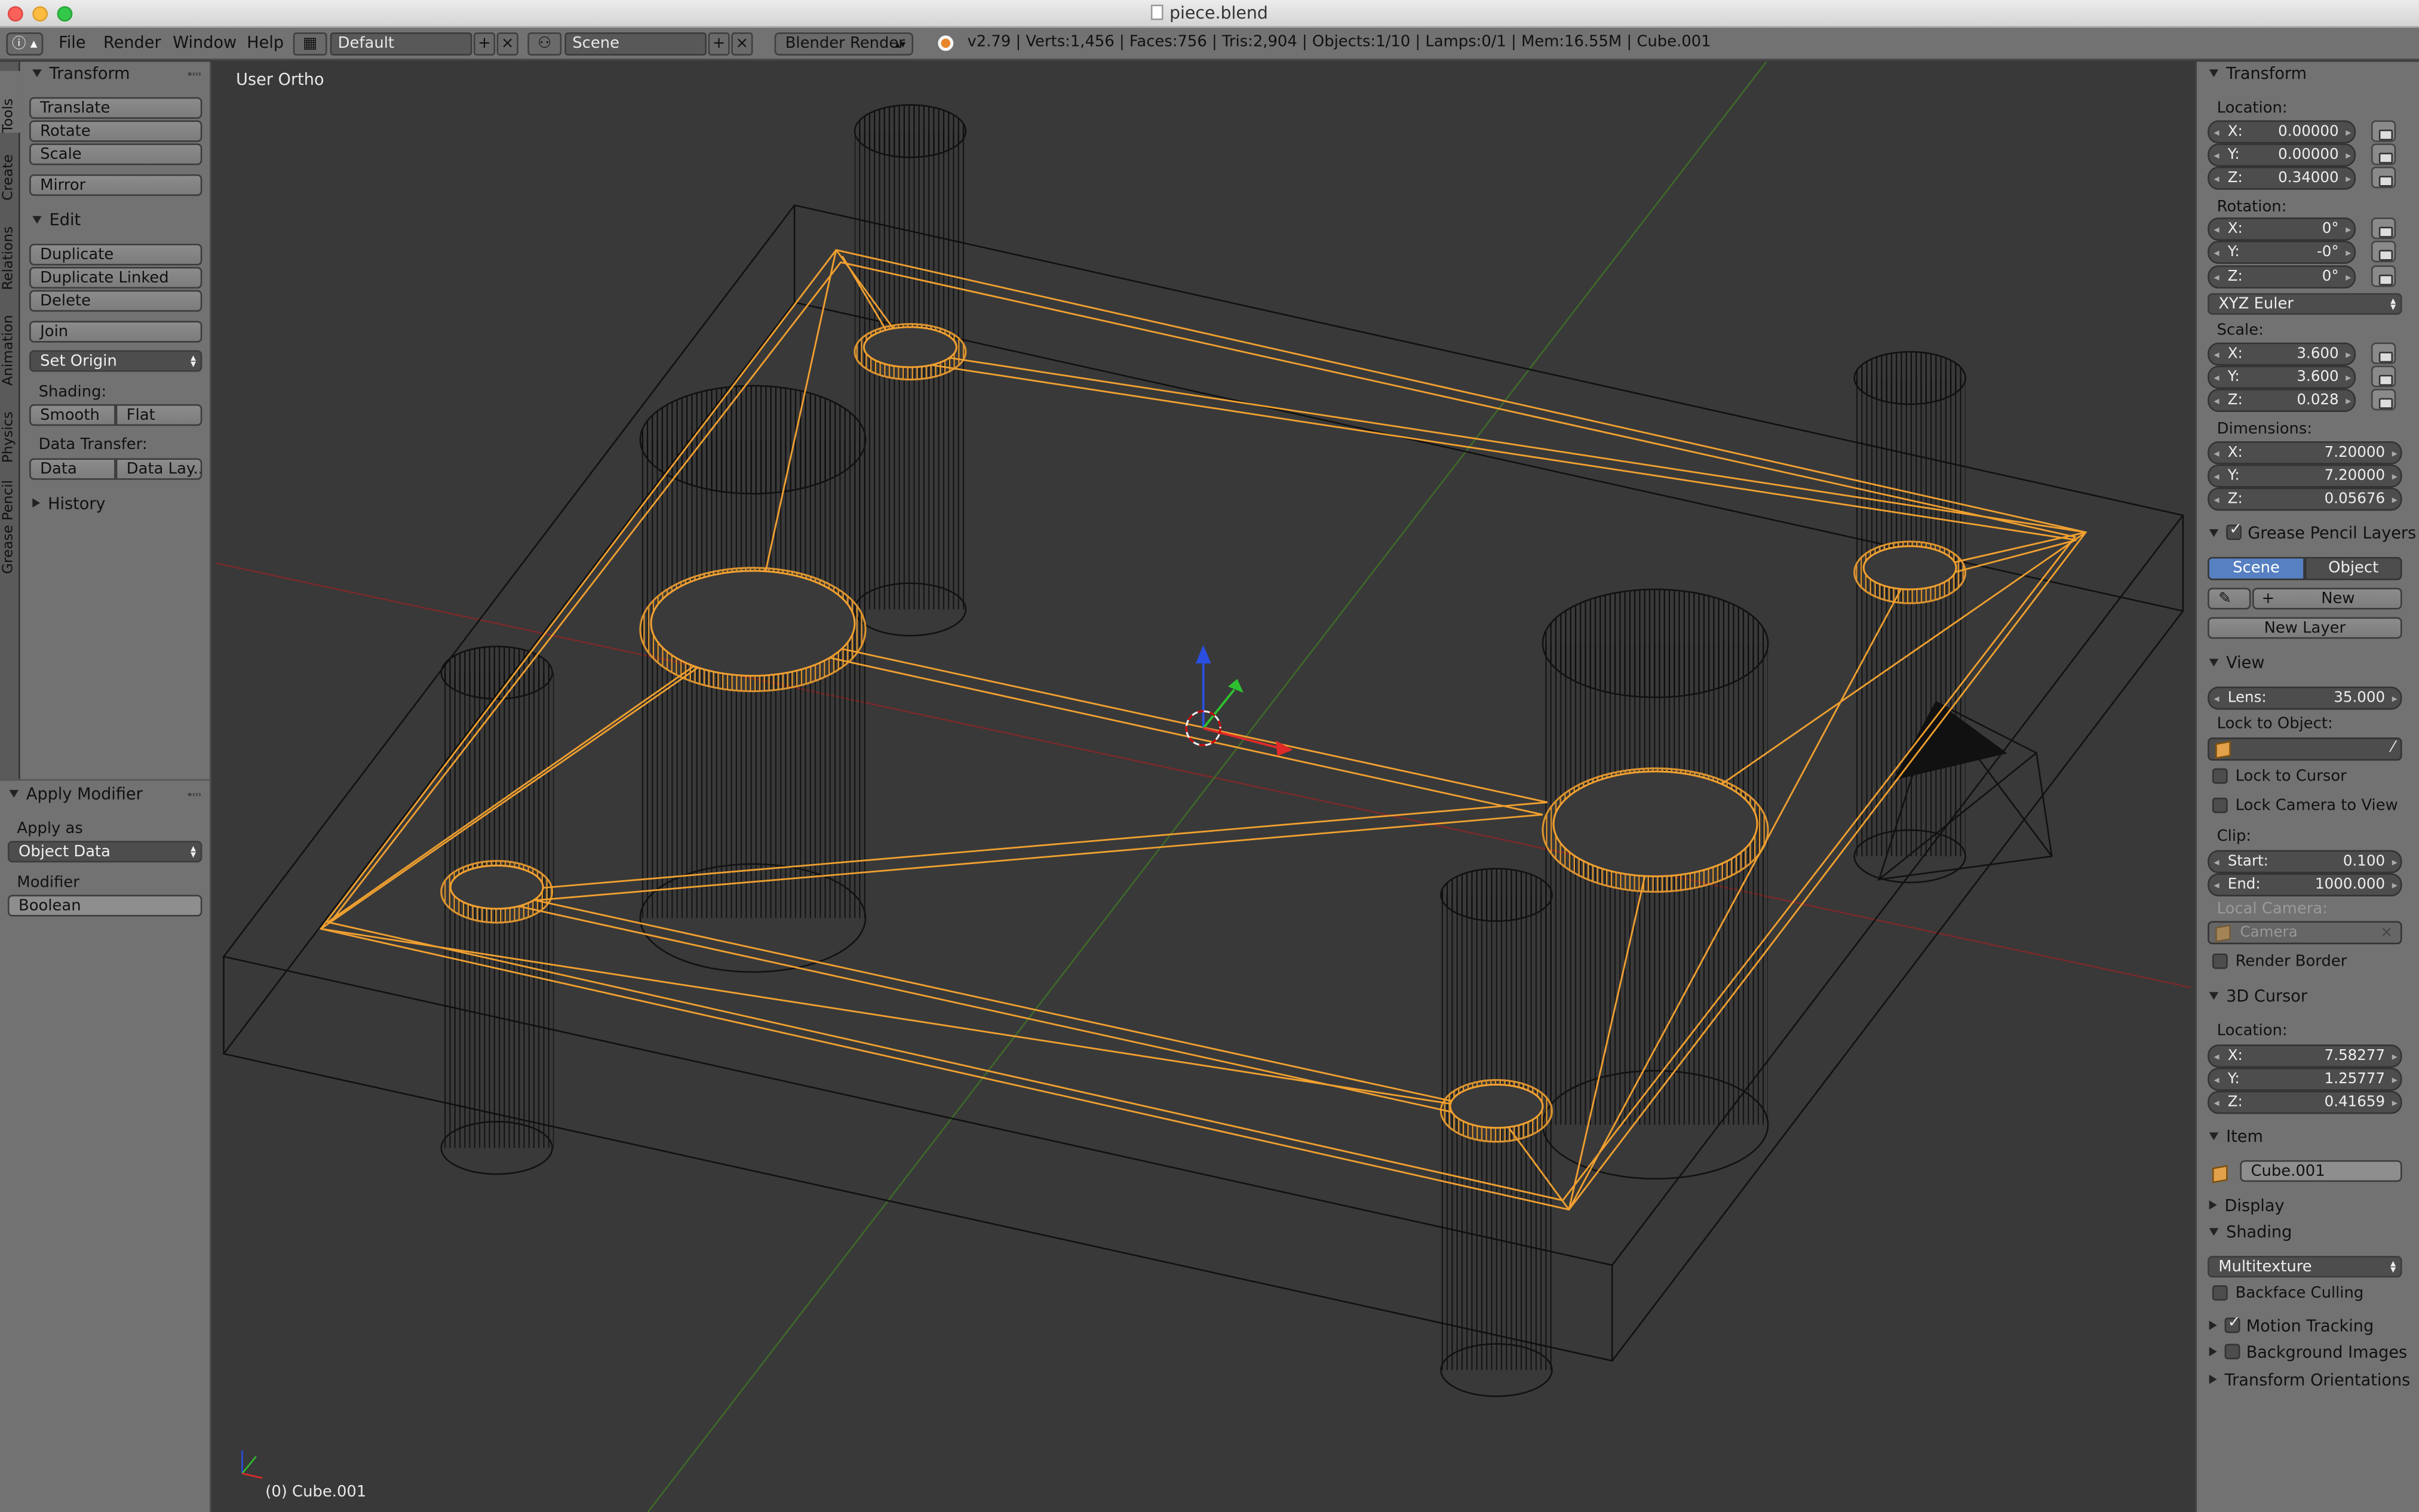 Image resolution: width=2419 pixels, height=1512 pixels. Describe the element at coordinates (2312, 532) in the screenshot. I see `grease-pencil-panel-header: Grease Pencil Layers` at that location.